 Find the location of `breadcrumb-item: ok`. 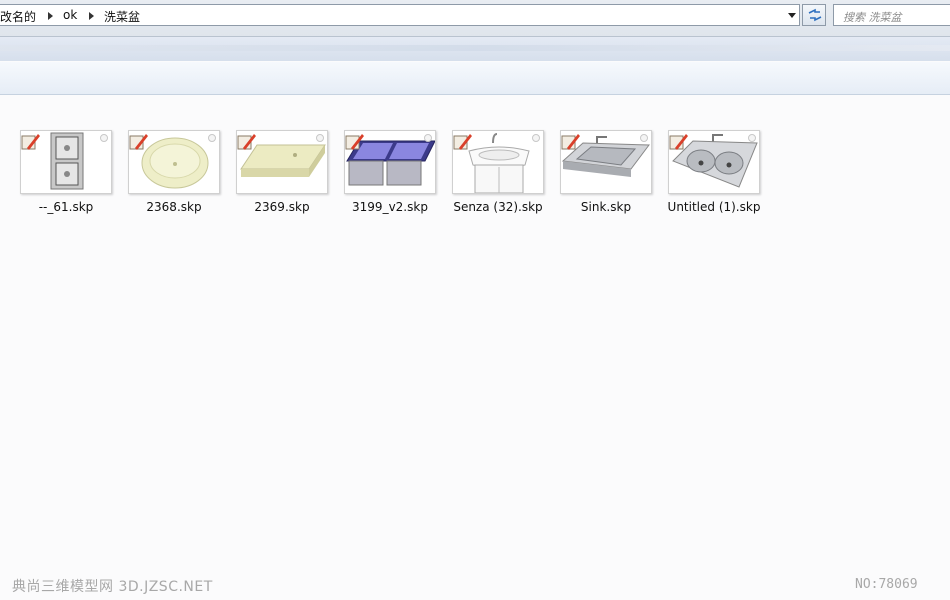

breadcrumb-item: ok is located at coordinates (70, 15).